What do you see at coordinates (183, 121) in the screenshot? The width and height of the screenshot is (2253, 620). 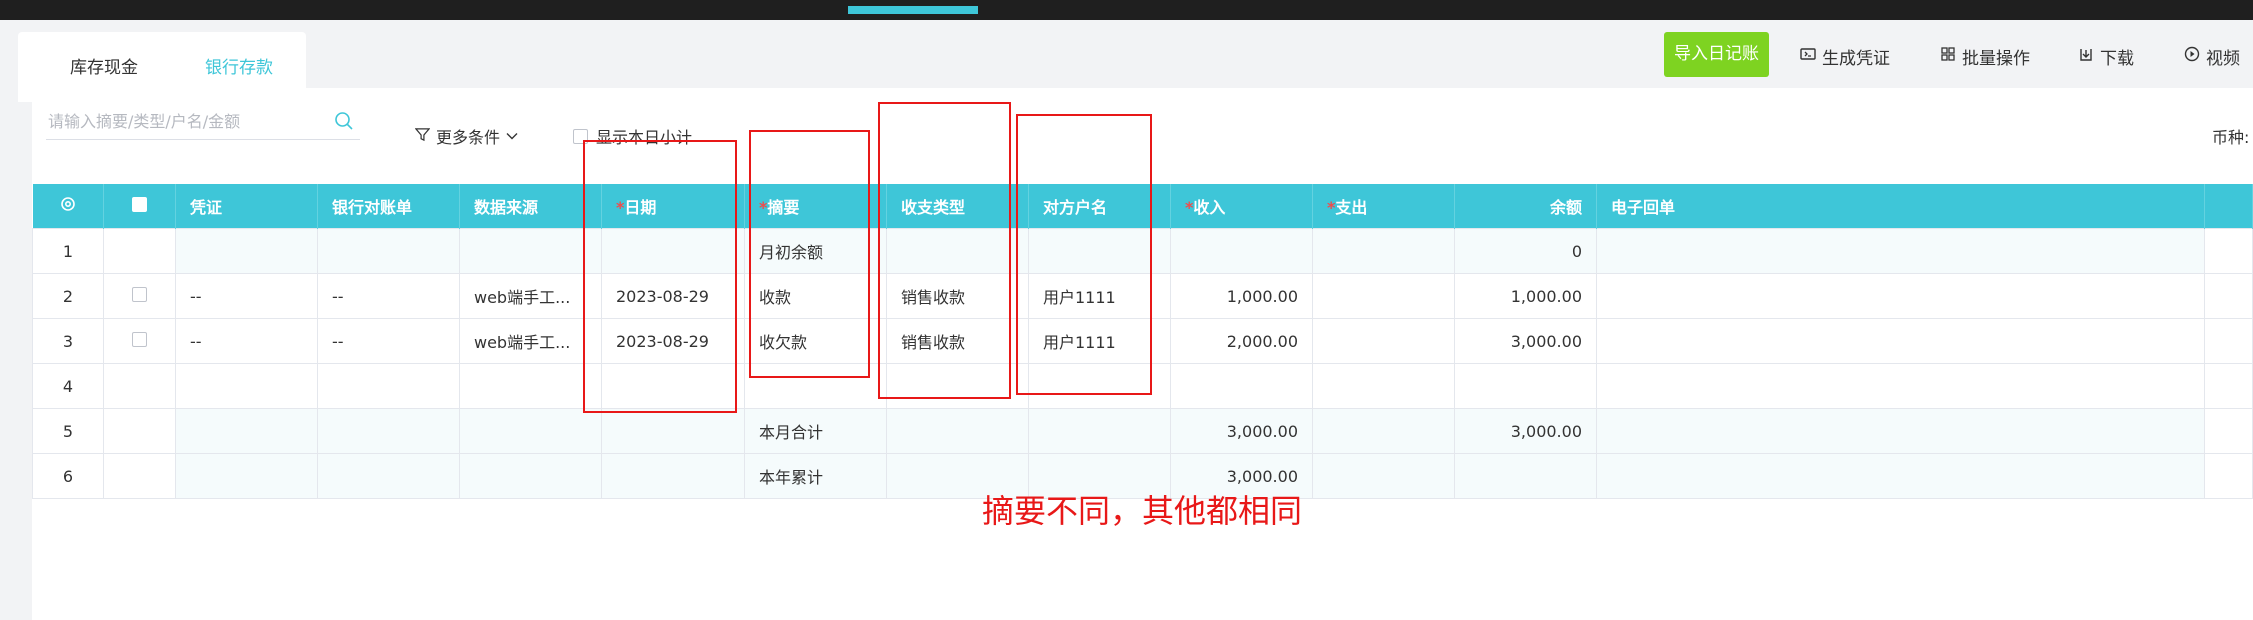 I see `search-input` at bounding box center [183, 121].